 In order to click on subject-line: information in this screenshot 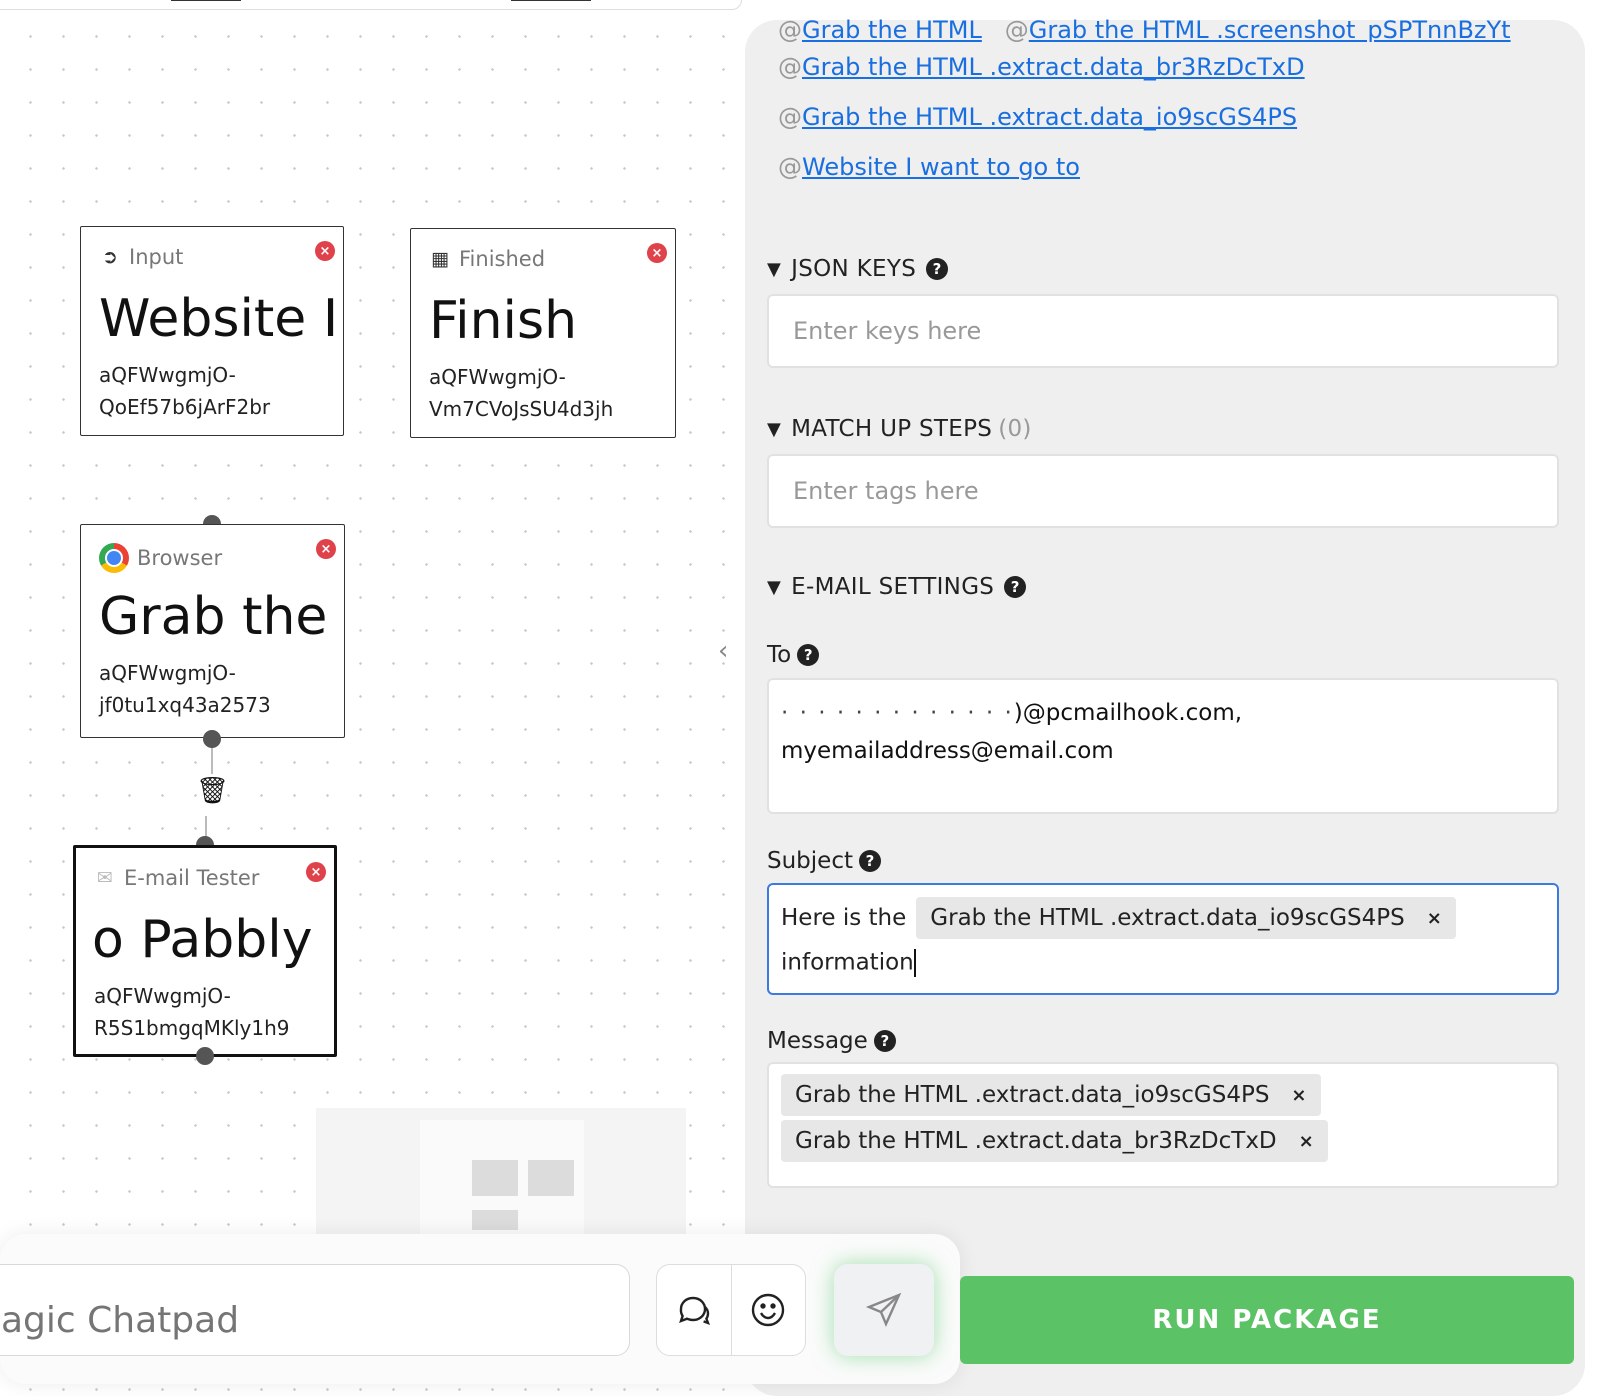, I will do `click(848, 963)`.